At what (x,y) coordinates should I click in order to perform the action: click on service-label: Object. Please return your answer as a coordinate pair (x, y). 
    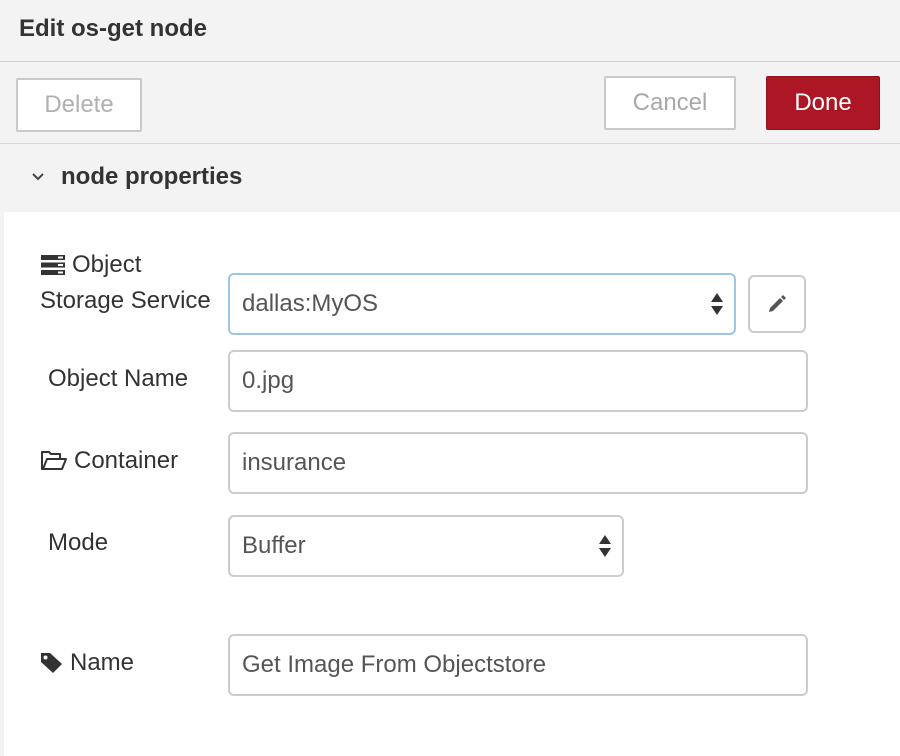
    Looking at the image, I should click on (90, 265).